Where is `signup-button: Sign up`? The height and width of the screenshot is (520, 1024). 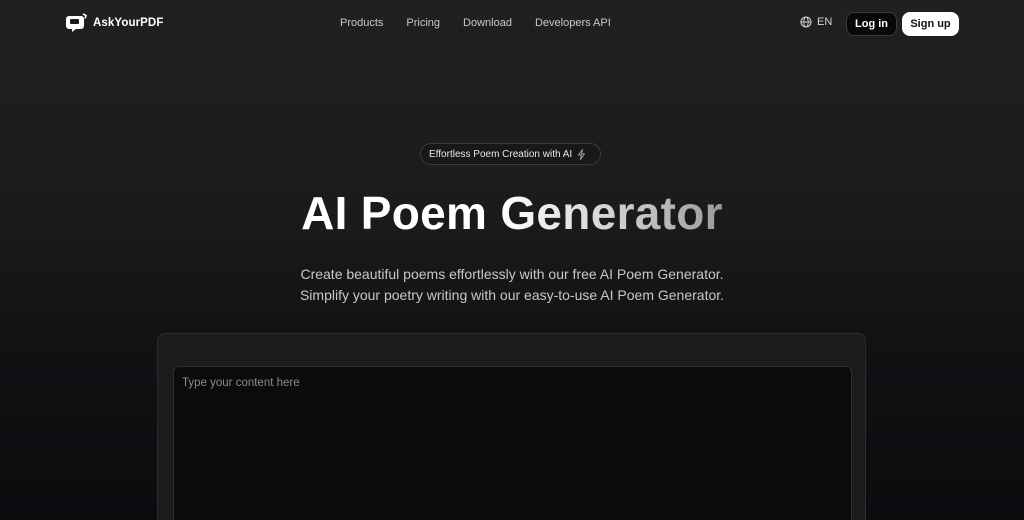
signup-button: Sign up is located at coordinates (930, 24).